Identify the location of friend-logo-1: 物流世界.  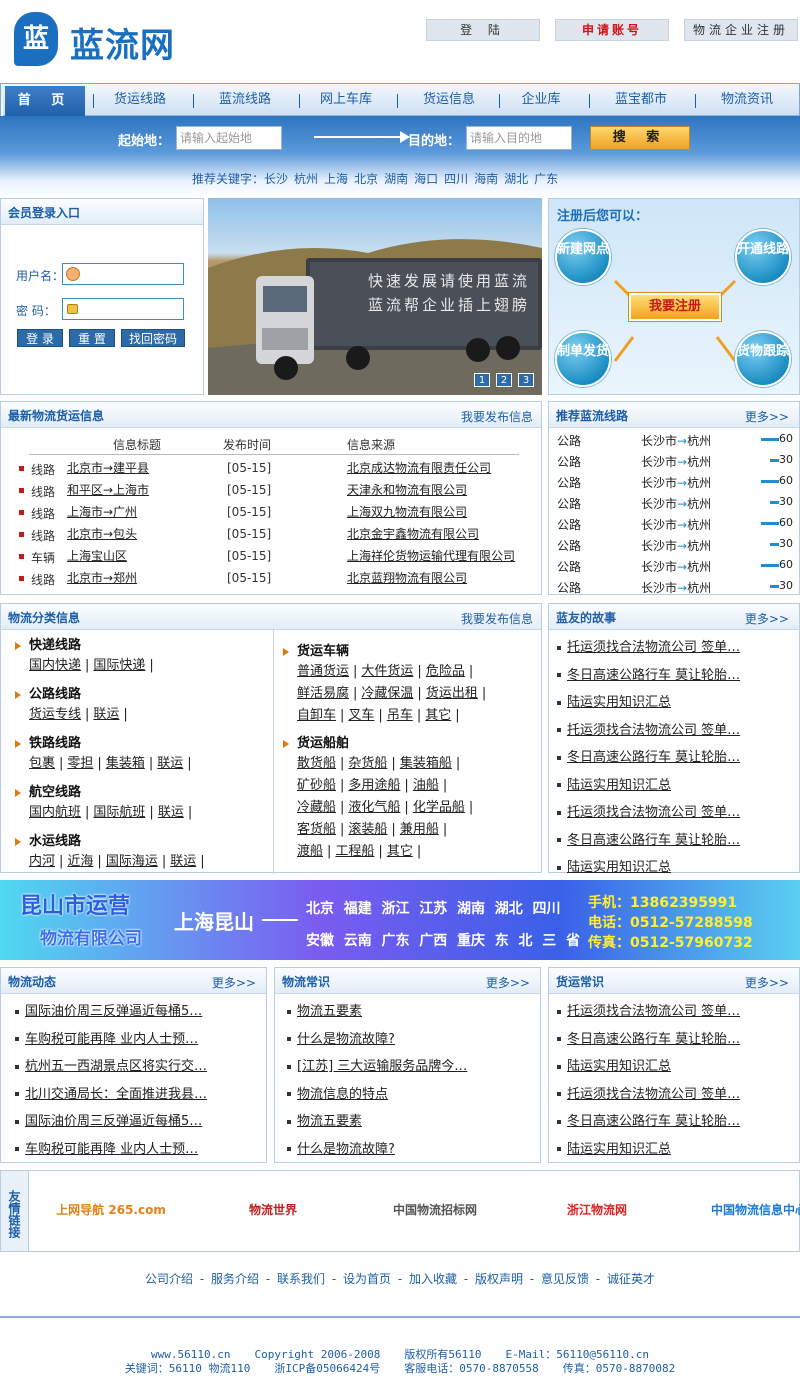
(273, 1210).